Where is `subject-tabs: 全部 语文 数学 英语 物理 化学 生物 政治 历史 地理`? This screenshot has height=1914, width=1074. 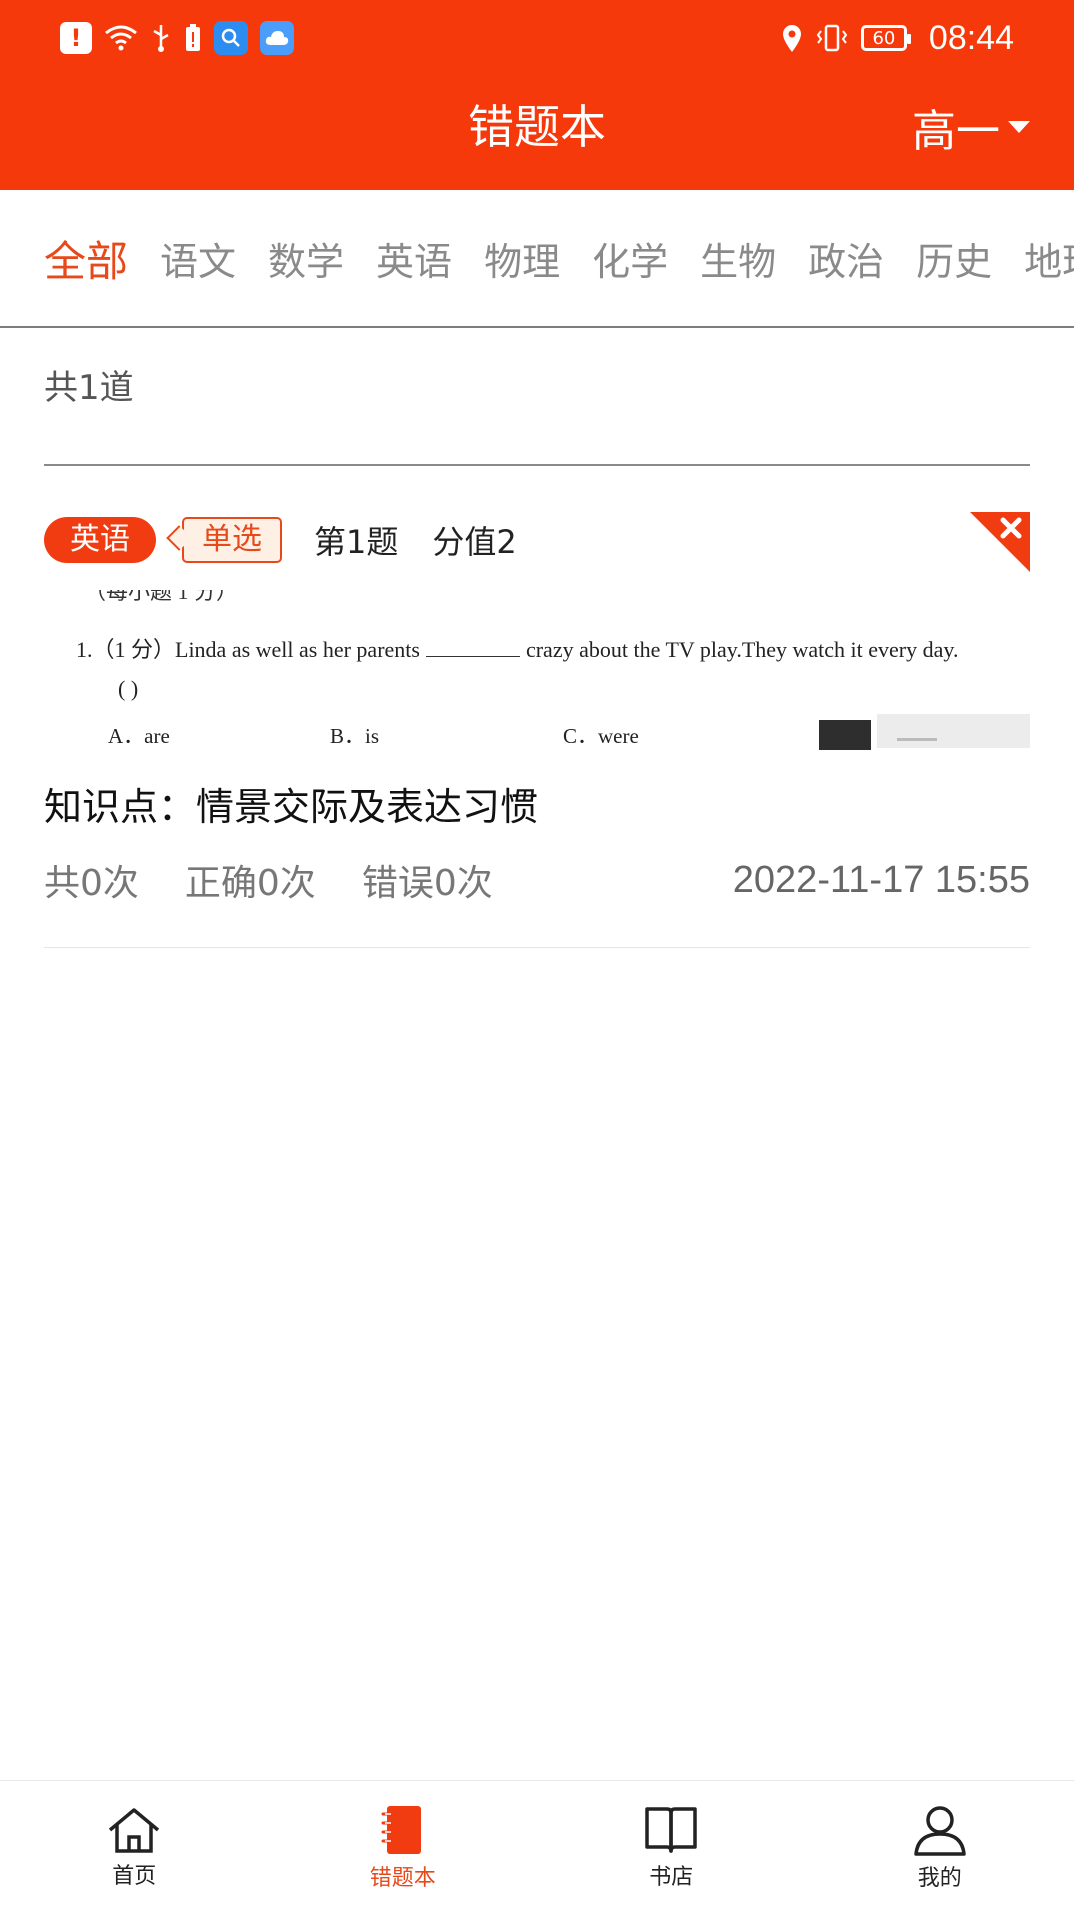 subject-tabs: 全部 语文 数学 英语 物理 化学 生物 政治 历史 地理 is located at coordinates (537, 259).